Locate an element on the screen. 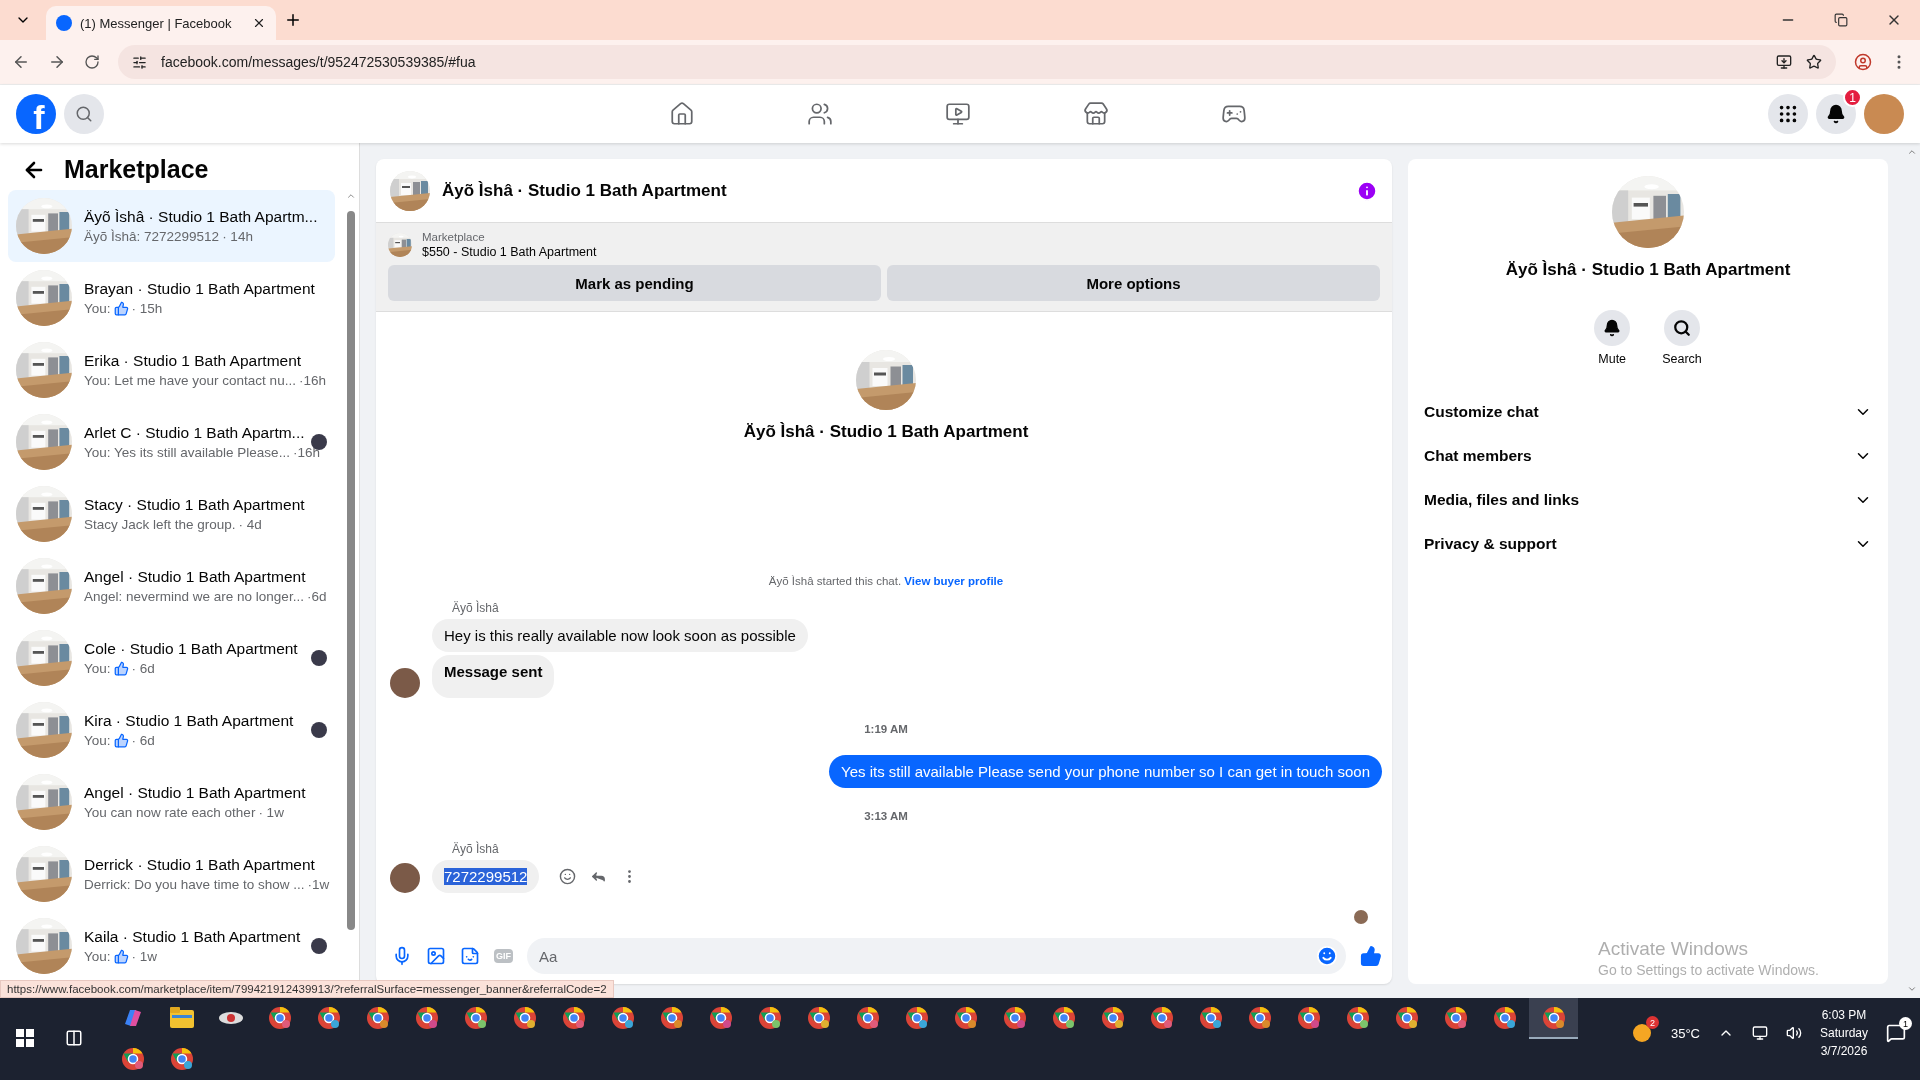 The image size is (1920, 1080). conversation-item: Angel · Studio 1 Bath Apartment Angel: nevermind we are no longer... ·6d is located at coordinates (171, 586).